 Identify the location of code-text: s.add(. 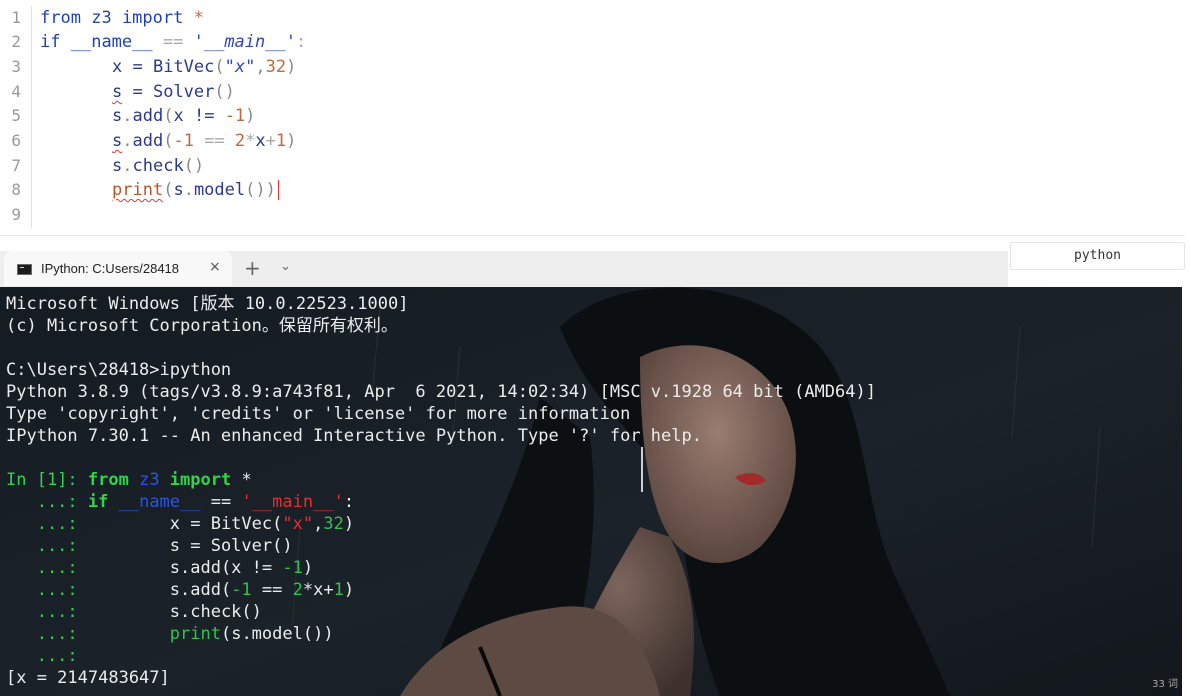
(159, 590).